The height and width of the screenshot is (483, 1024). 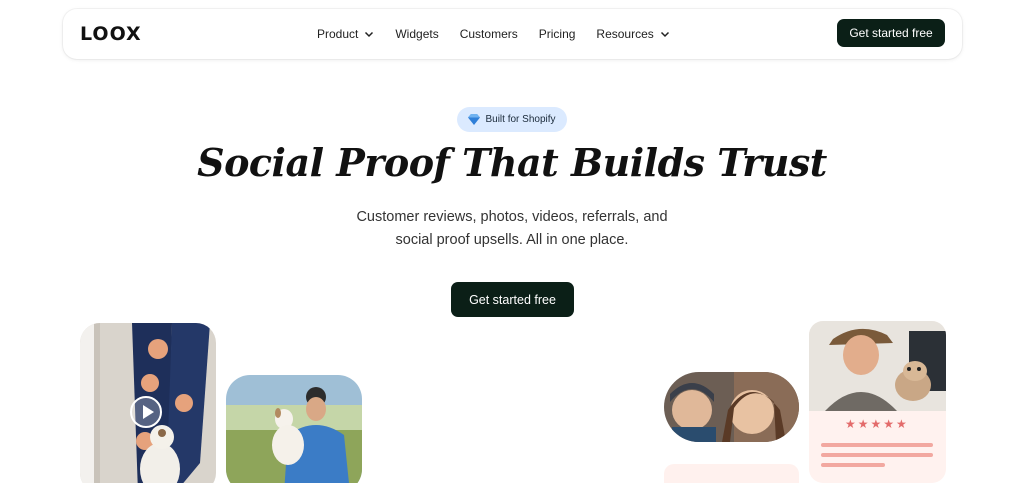 What do you see at coordinates (891, 33) in the screenshot?
I see `nav-get-started-button: Get started free` at bounding box center [891, 33].